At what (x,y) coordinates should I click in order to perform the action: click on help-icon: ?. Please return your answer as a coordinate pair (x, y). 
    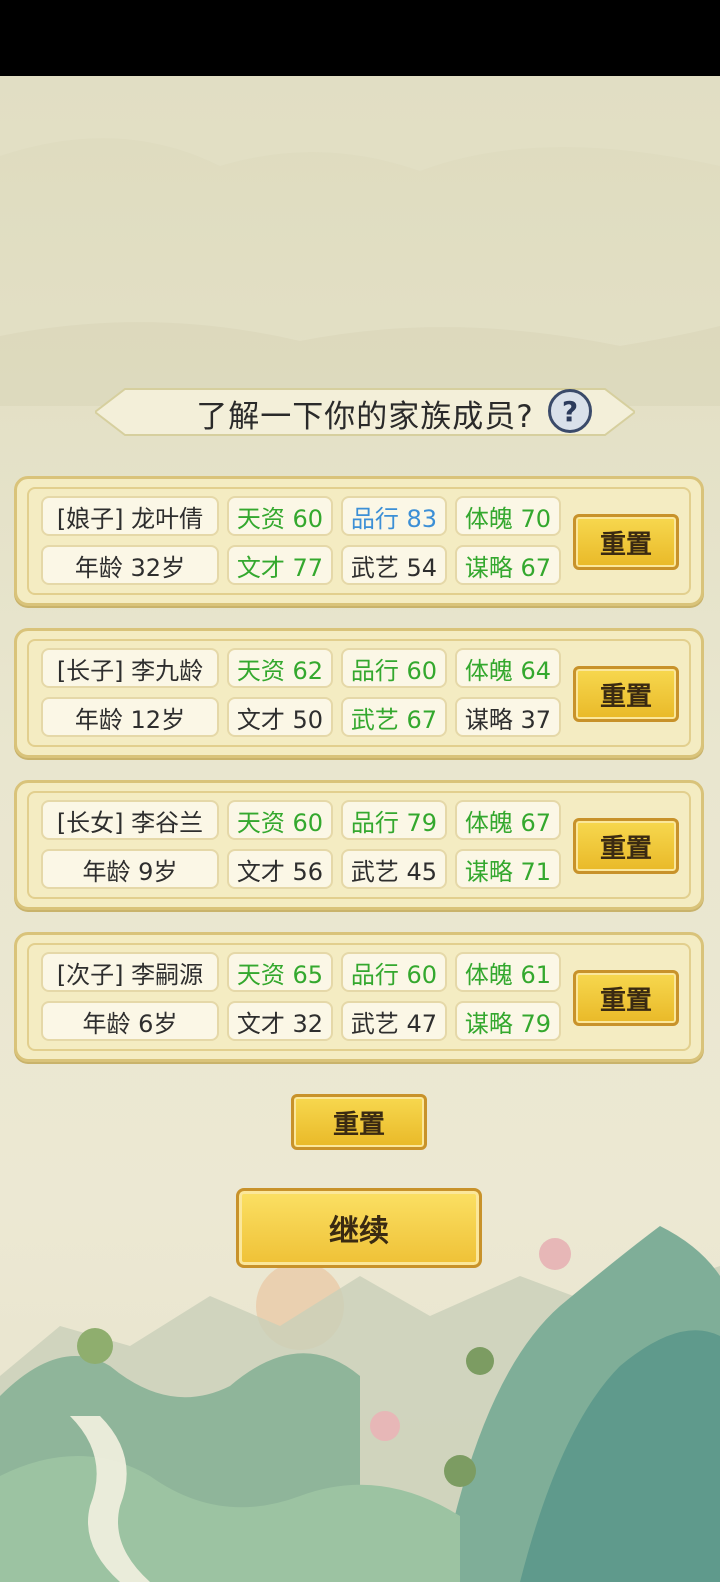
    Looking at the image, I should click on (570, 411).